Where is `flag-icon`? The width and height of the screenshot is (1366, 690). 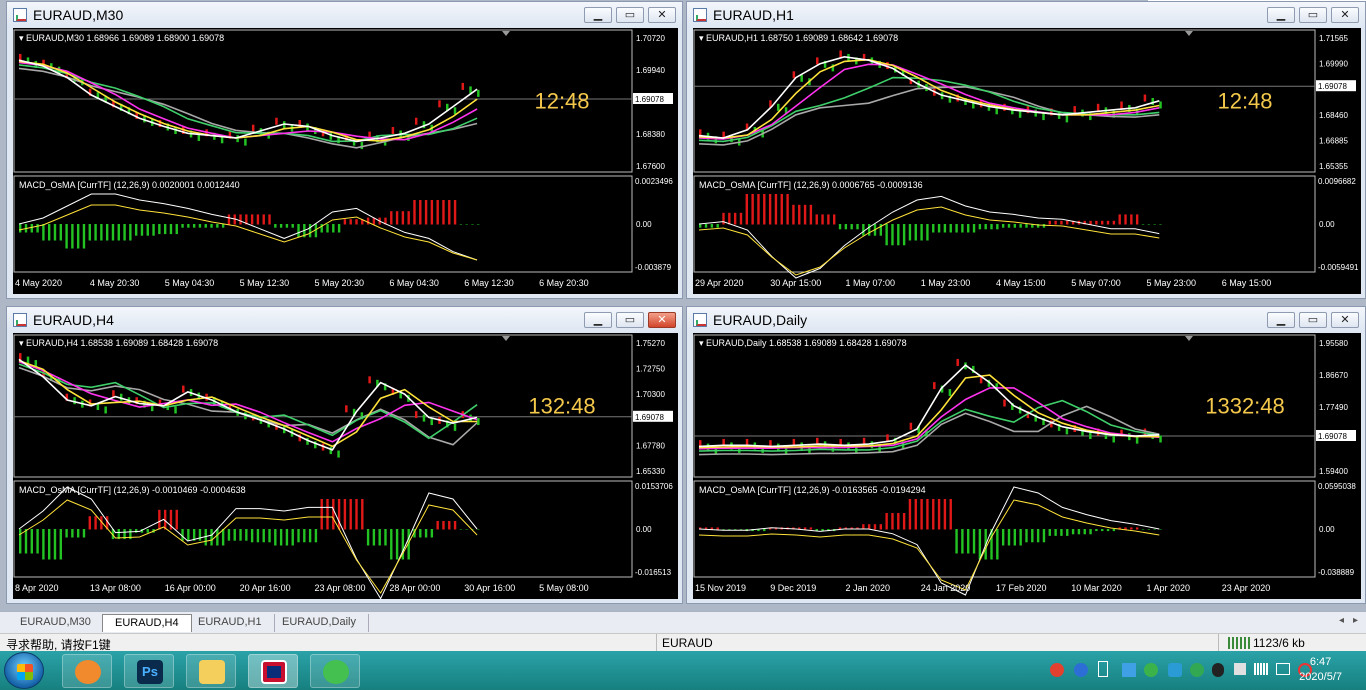
flag-icon is located at coordinates (1240, 669).